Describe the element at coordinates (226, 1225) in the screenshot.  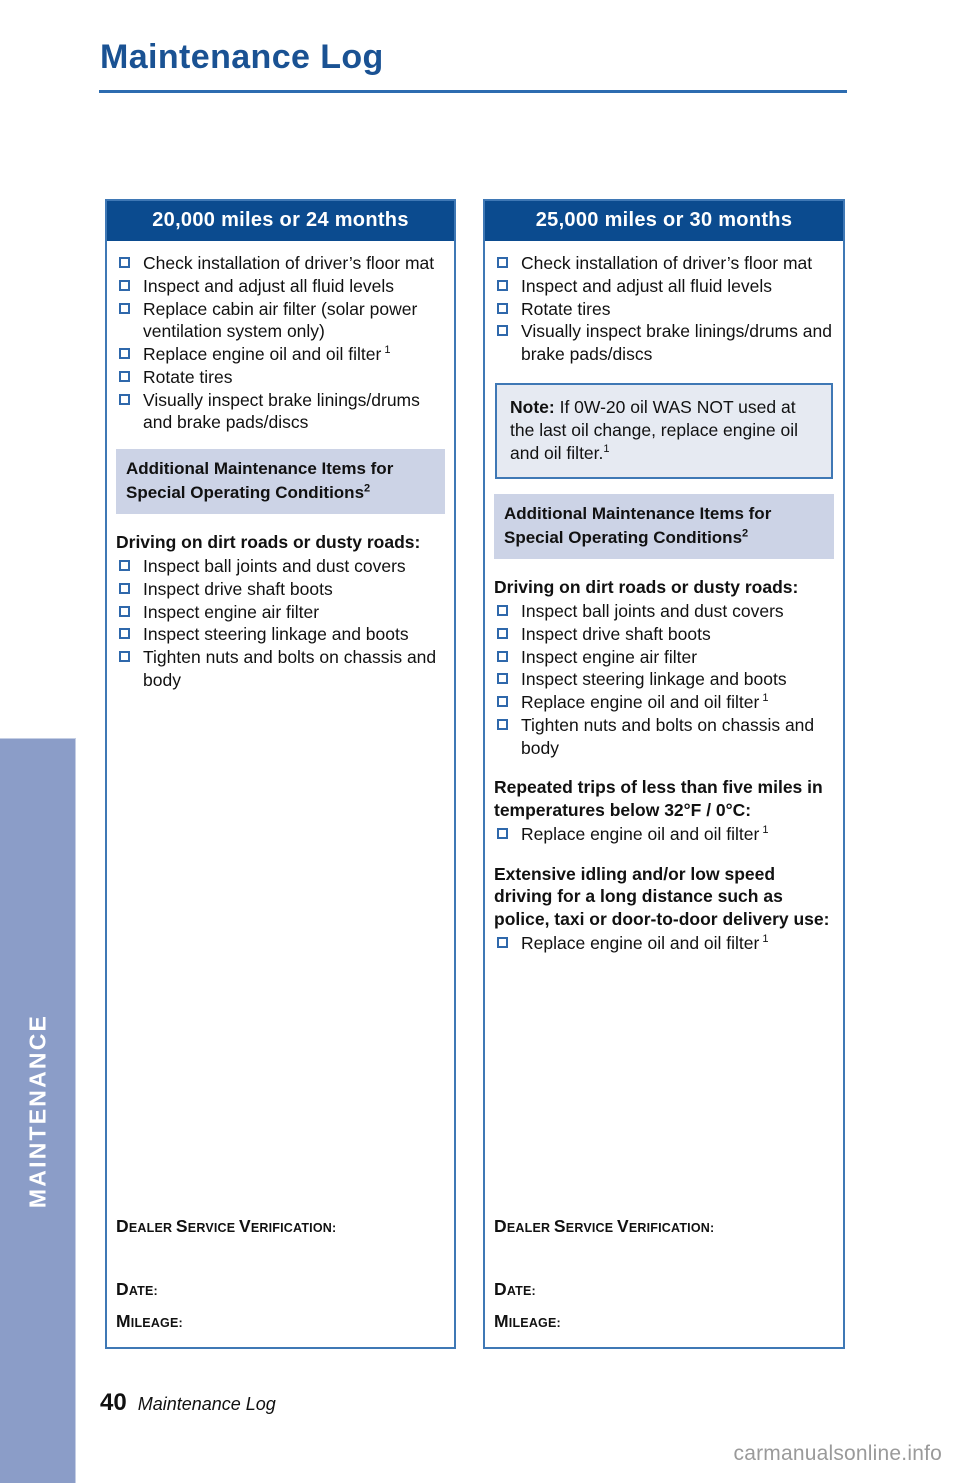
I see `dsv-title-left: DEALER SERVICE VERIFICATION:` at that location.